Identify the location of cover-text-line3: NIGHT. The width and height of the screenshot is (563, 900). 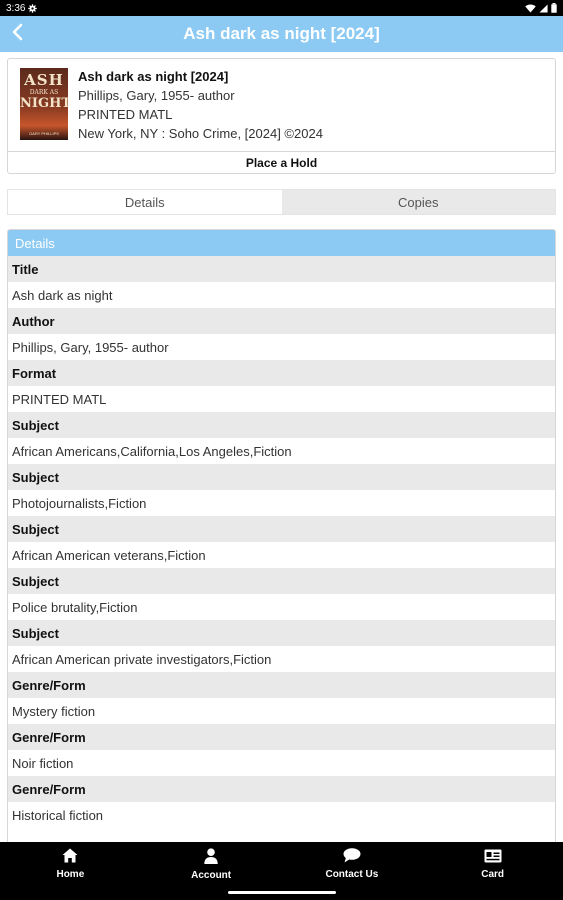
(44, 103).